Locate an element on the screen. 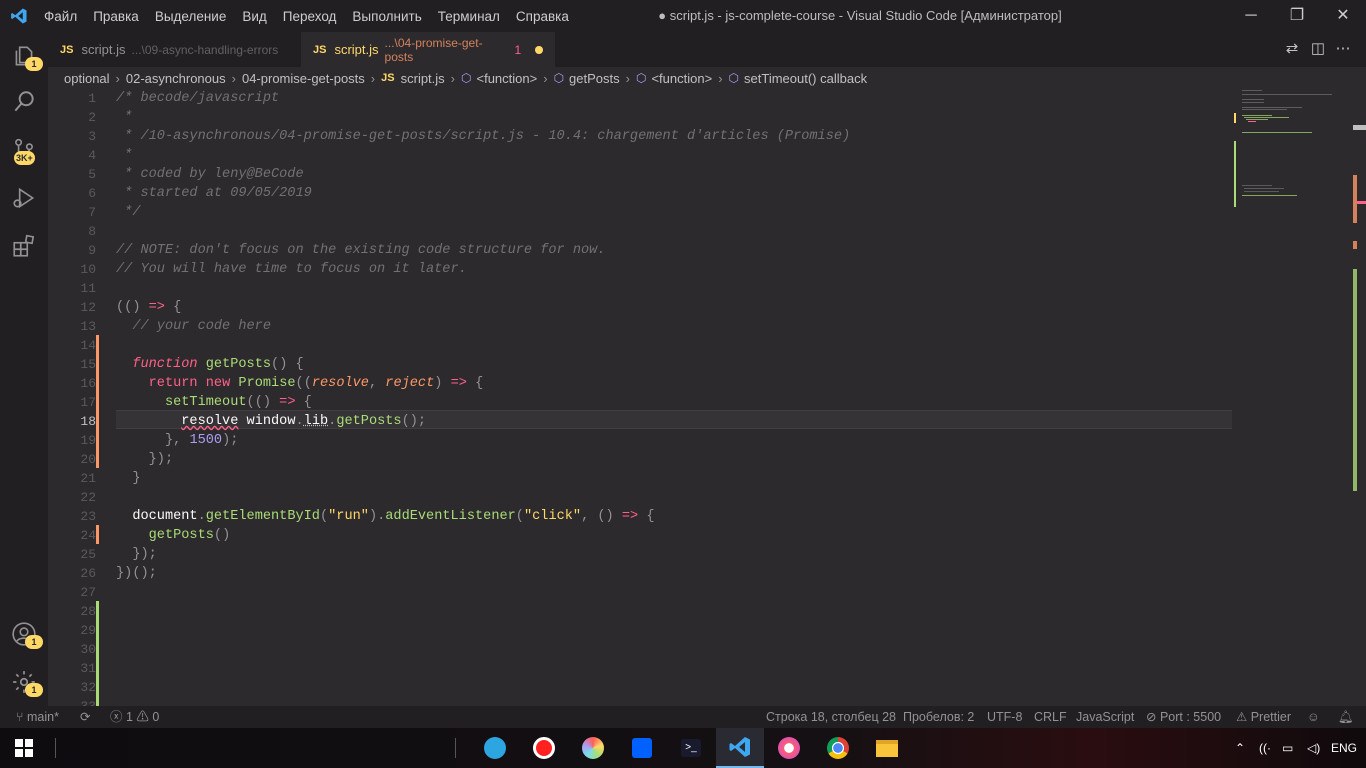 The width and height of the screenshot is (1366, 768). encoding: UTF-8 is located at coordinates (1004, 717).